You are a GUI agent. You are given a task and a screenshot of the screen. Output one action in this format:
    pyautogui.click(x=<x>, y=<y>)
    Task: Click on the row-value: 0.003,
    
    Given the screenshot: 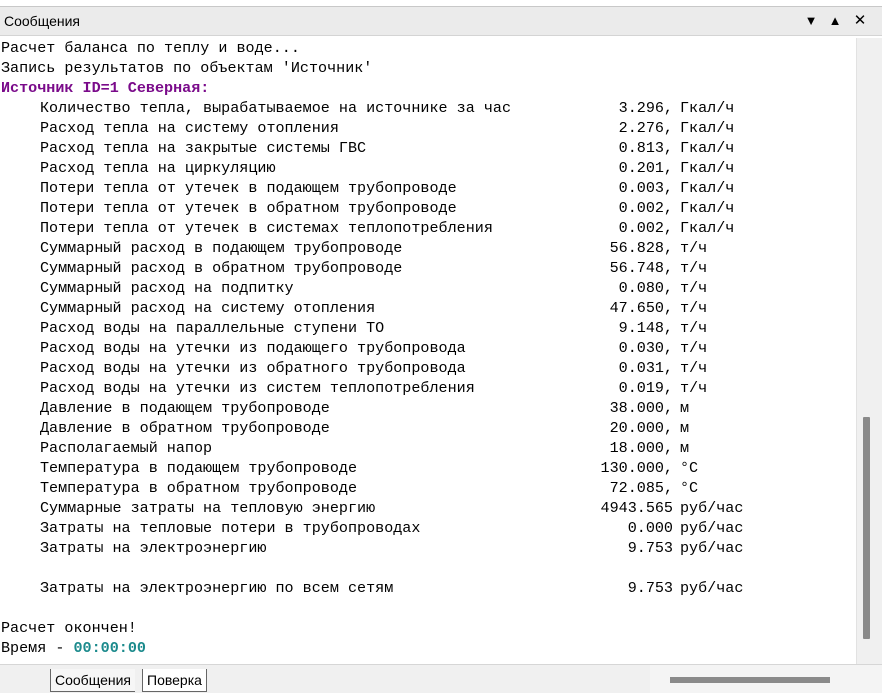 What is the action you would take?
    pyautogui.click(x=645, y=188)
    